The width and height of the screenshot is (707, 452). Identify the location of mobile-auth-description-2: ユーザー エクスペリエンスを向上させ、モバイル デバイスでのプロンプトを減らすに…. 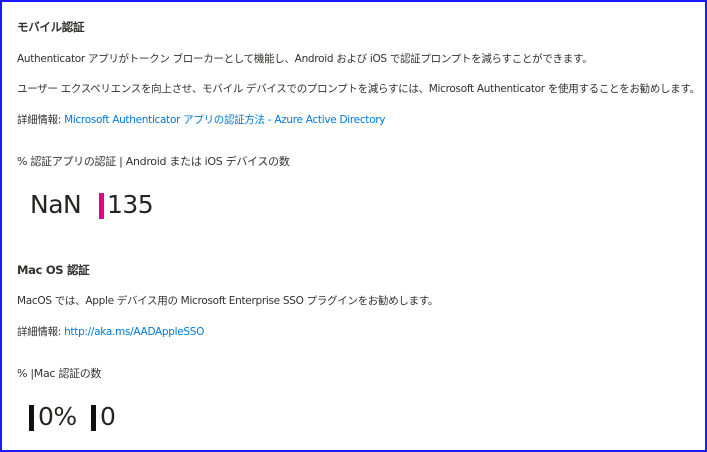
(358, 89).